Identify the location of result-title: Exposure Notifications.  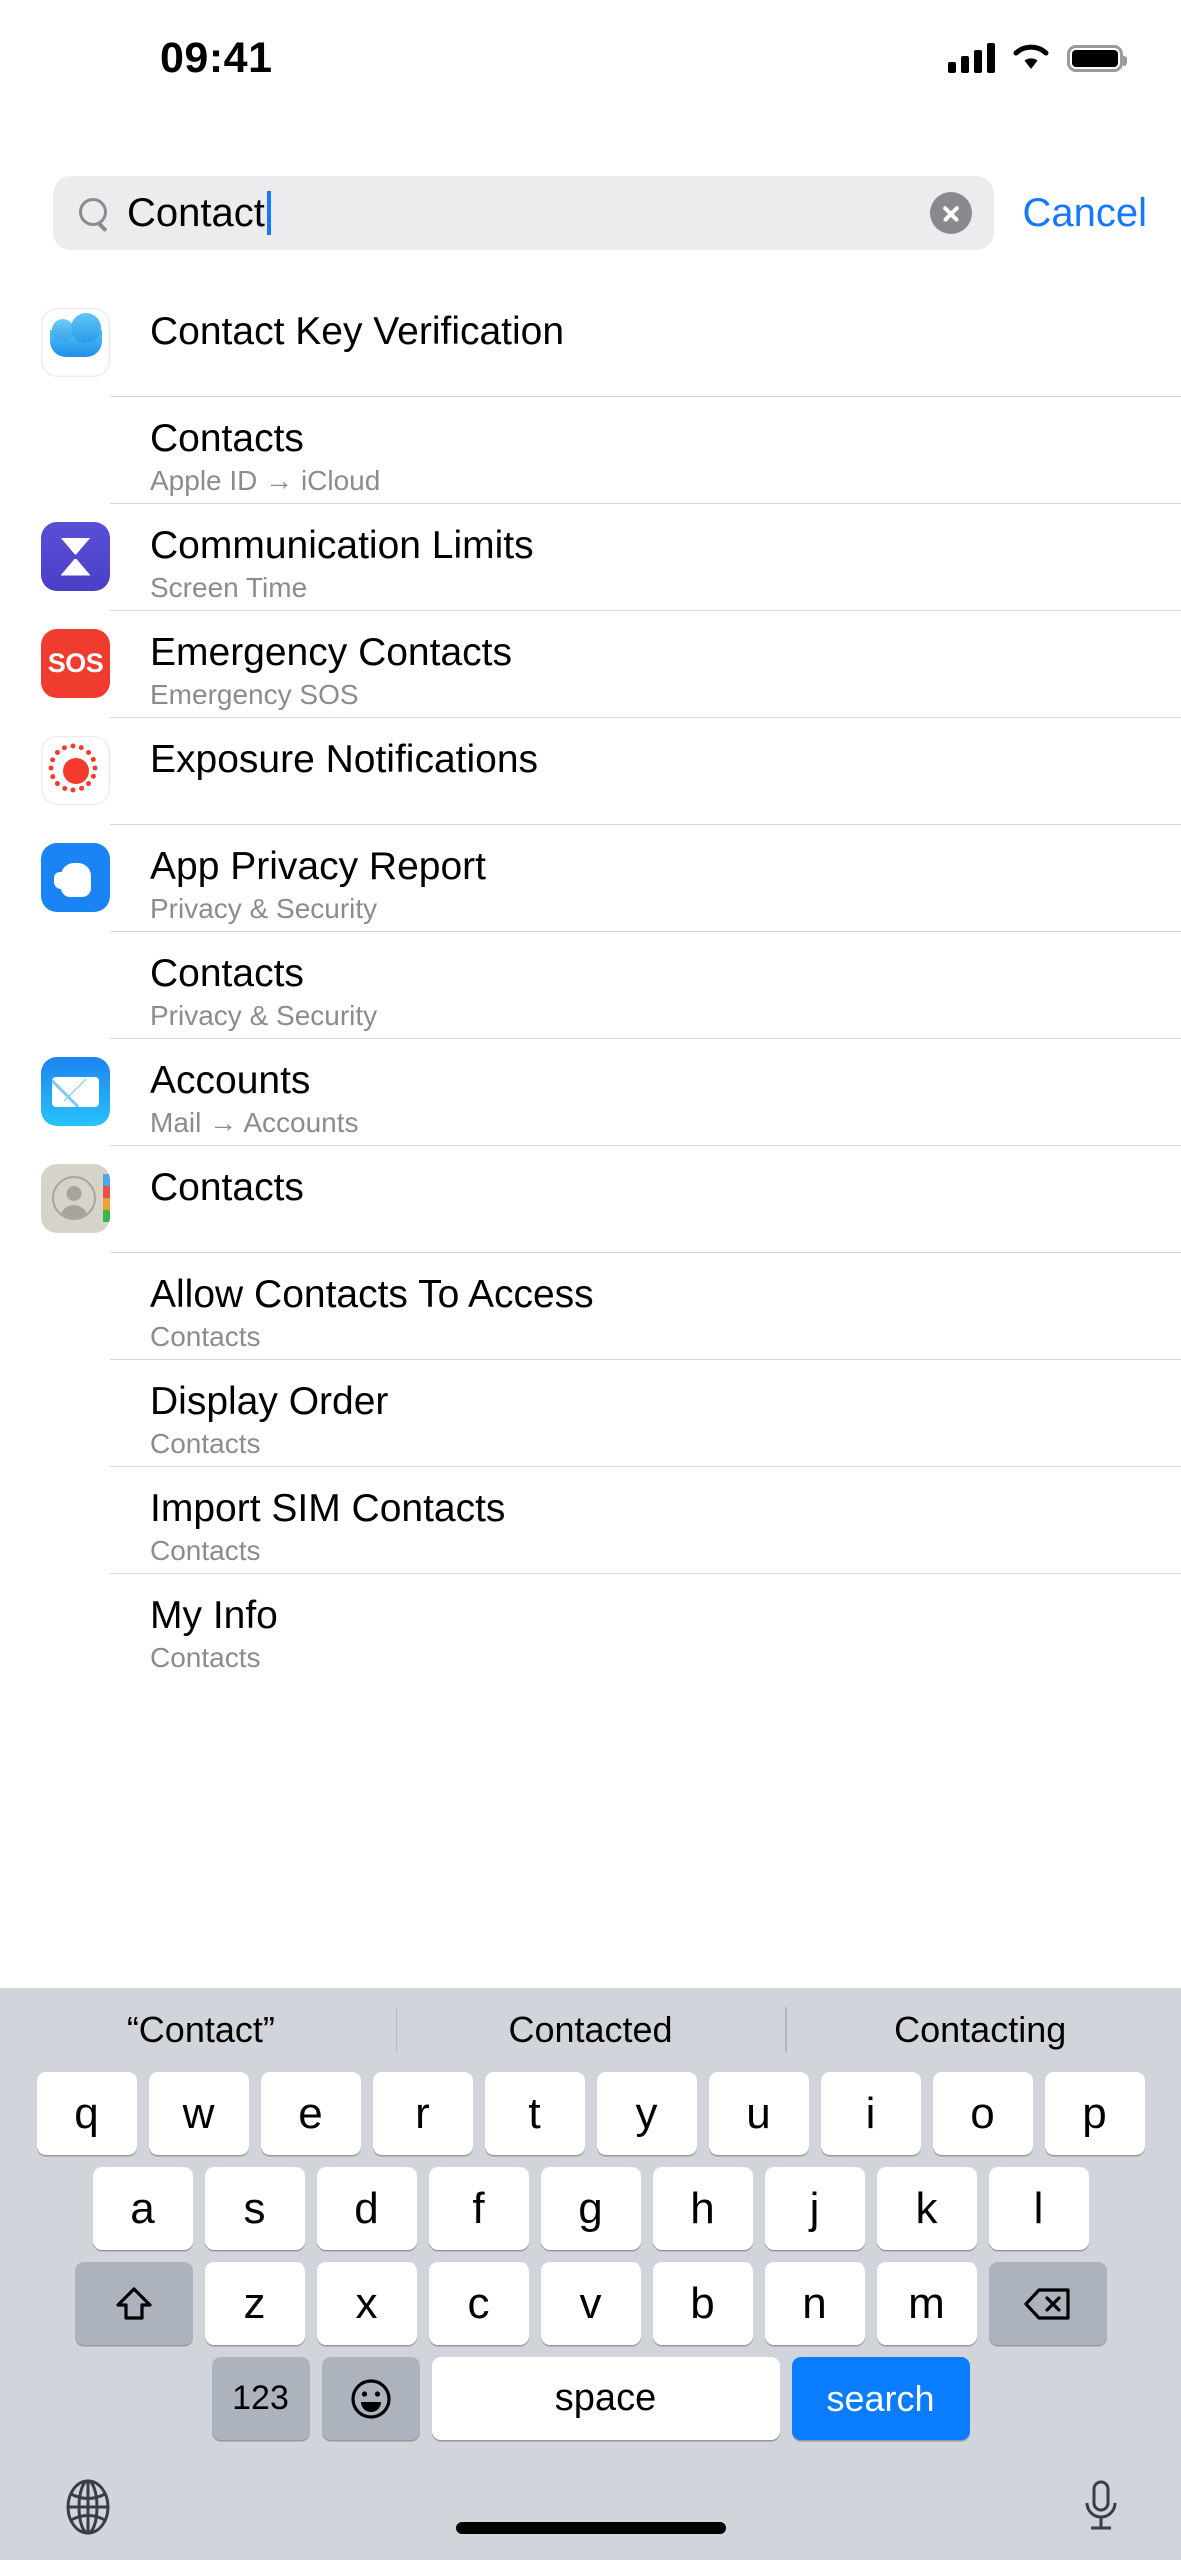
(344, 759).